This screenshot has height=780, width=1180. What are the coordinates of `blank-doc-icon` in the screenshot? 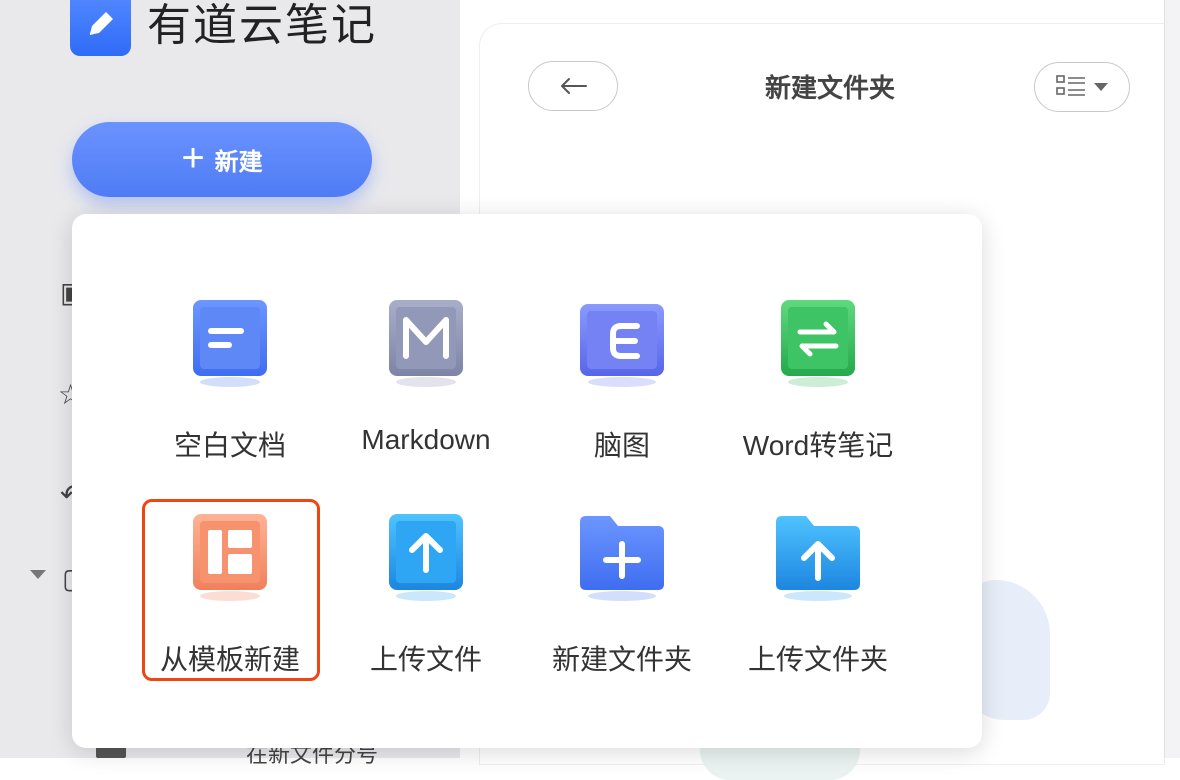 It's located at (230, 343).